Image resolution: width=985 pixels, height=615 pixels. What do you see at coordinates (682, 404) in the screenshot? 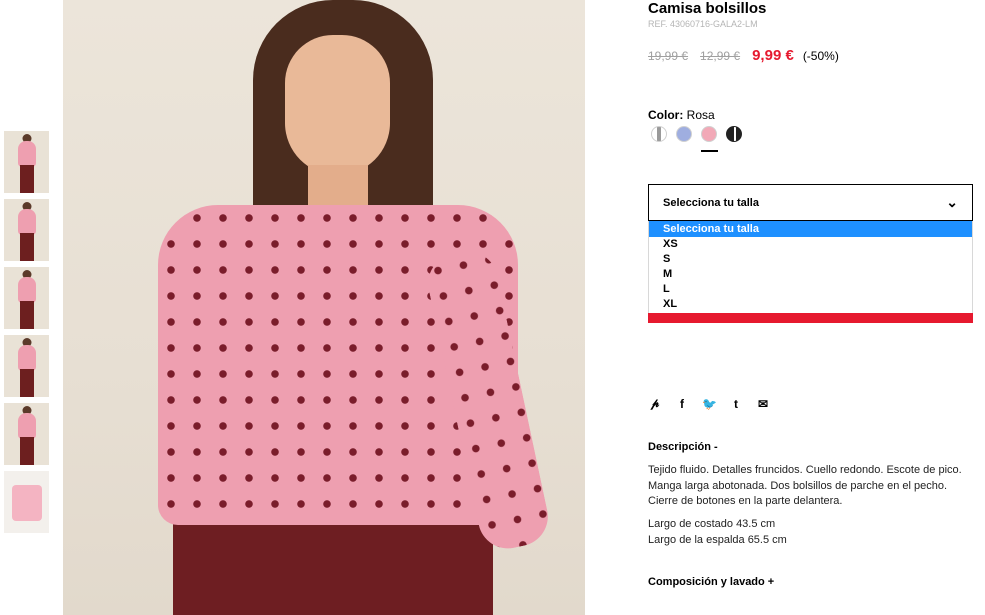
I see `facebook-icon: f` at bounding box center [682, 404].